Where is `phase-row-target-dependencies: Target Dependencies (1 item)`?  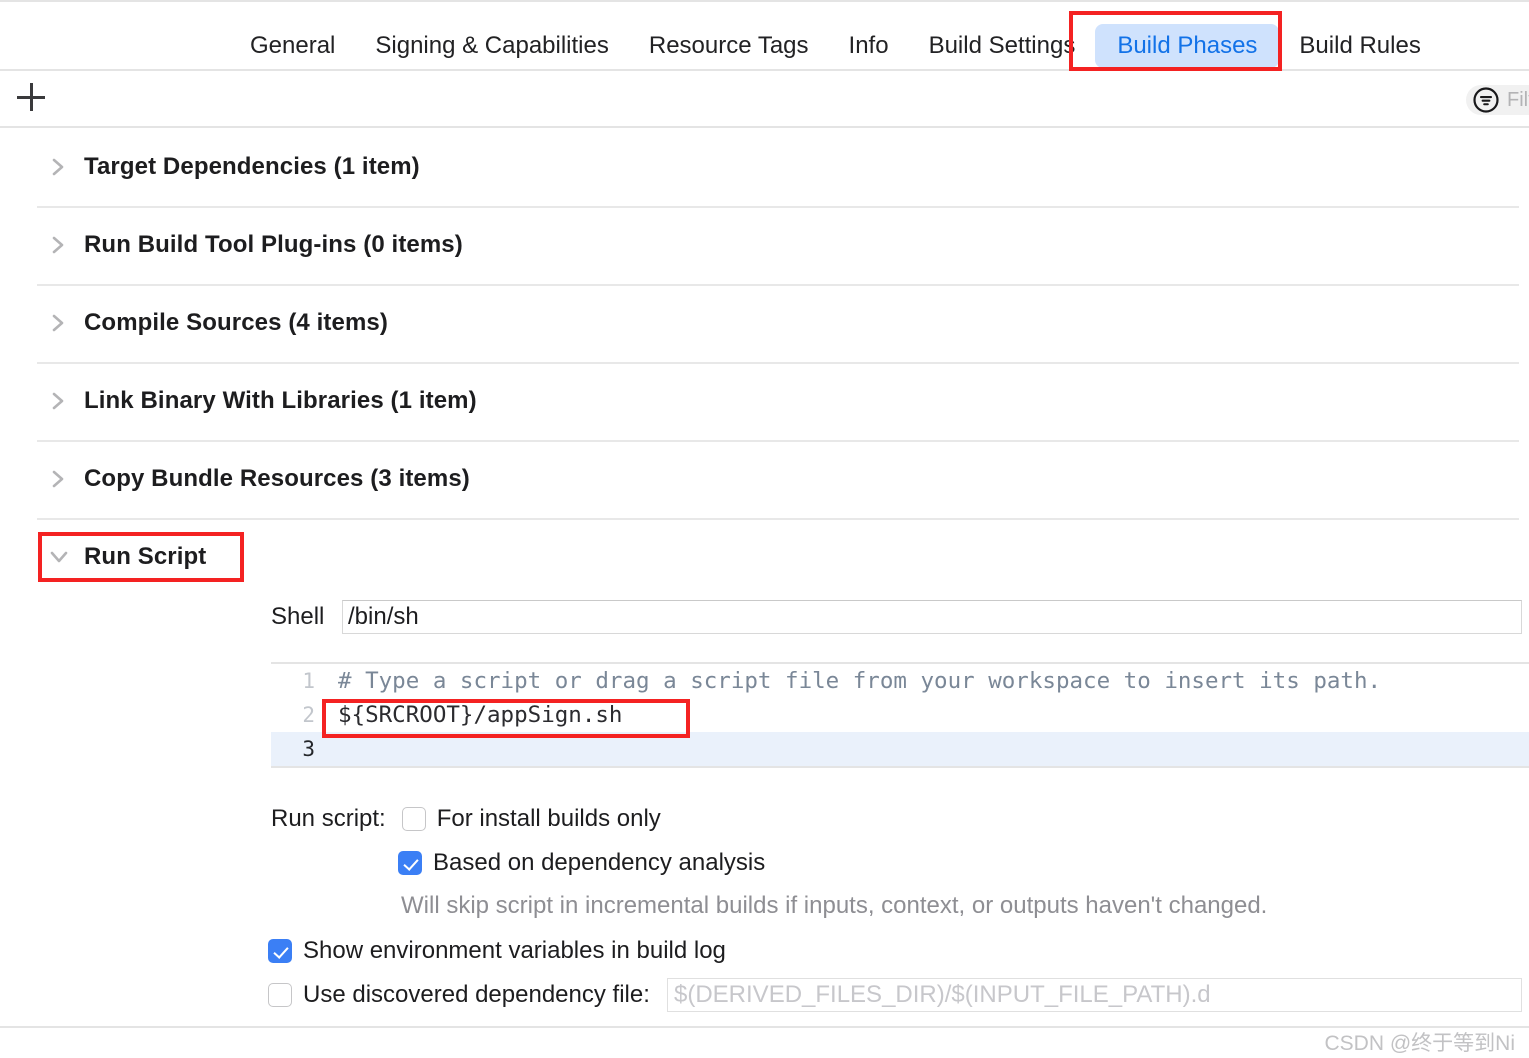 phase-row-target-dependencies: Target Dependencies (1 item) is located at coordinates (764, 167).